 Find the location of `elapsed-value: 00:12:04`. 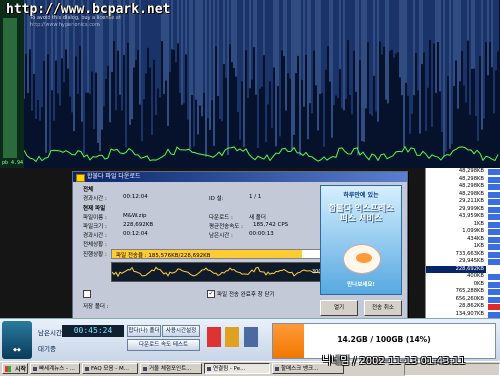

elapsed-value: 00:12:04 is located at coordinates (135, 197).